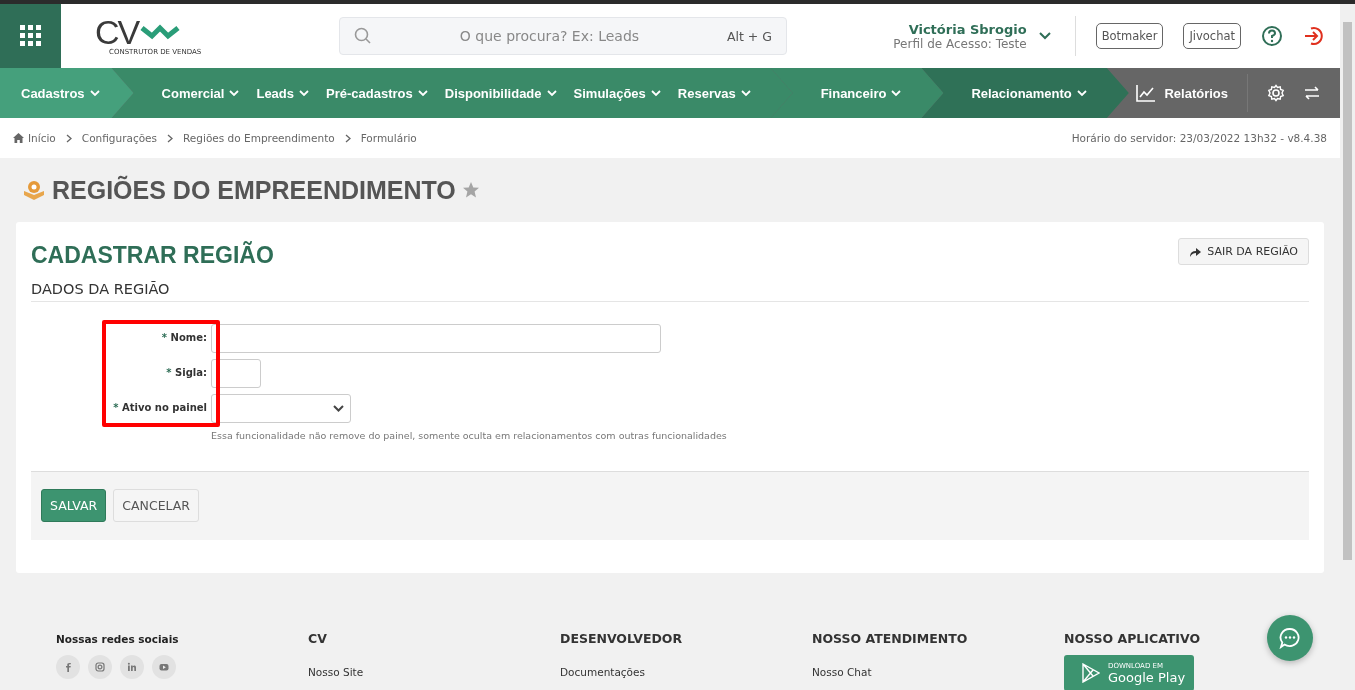 The height and width of the screenshot is (690, 1355). Describe the element at coordinates (1314, 36) in the screenshot. I see `logout-icon` at that location.